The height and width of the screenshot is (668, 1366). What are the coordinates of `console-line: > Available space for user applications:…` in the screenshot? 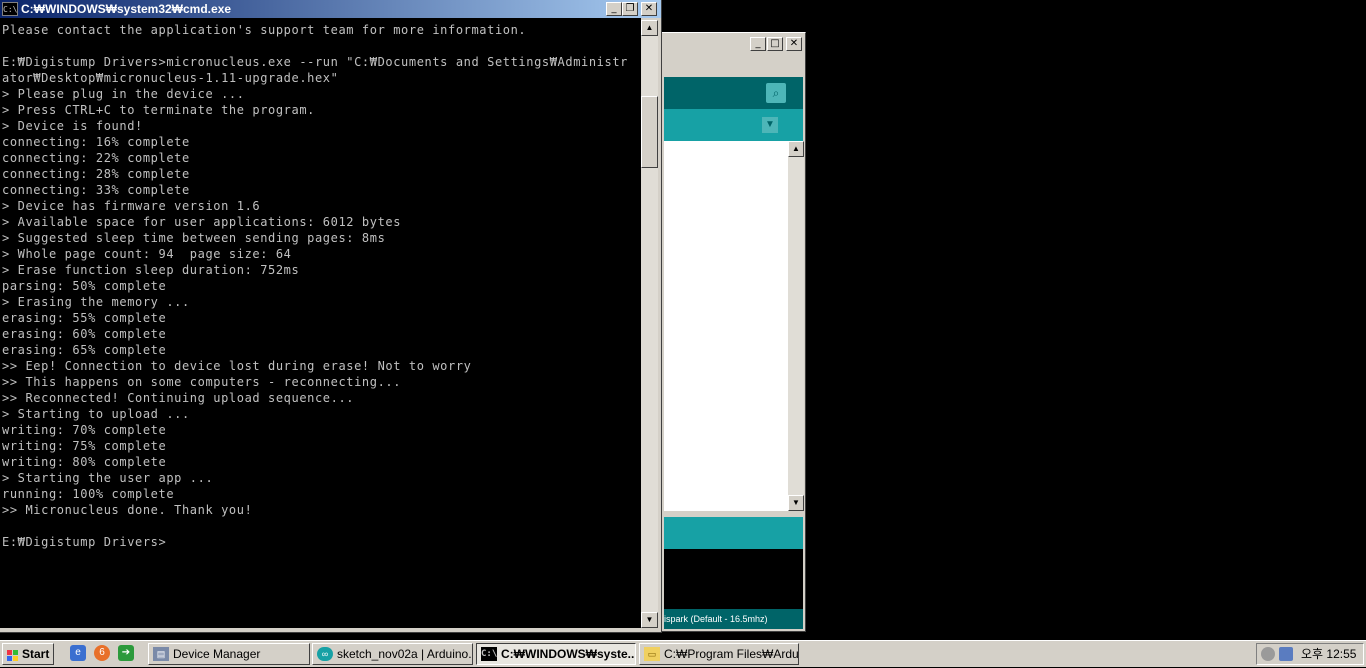 It's located at (202, 222).